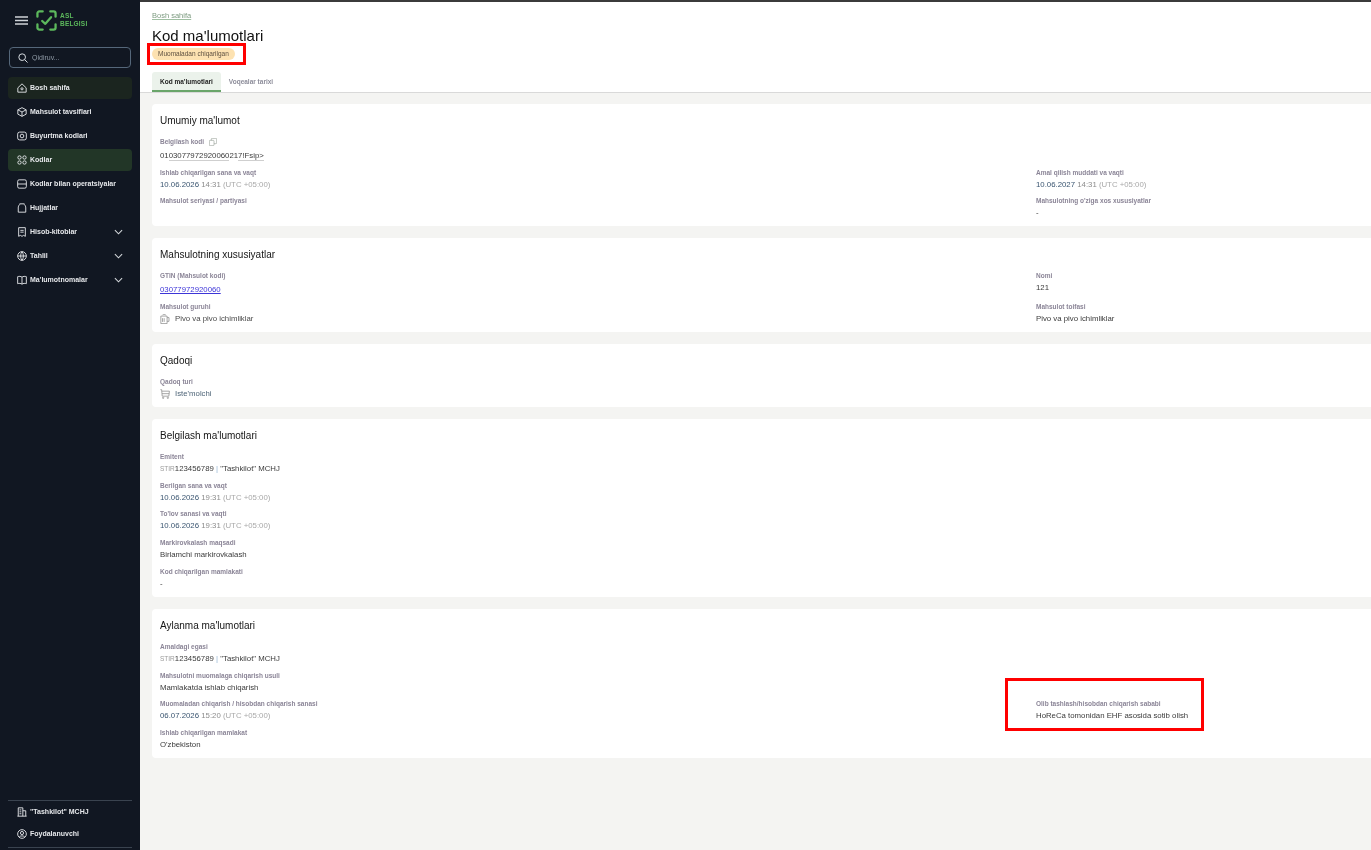  I want to click on cart-icon, so click(165, 394).